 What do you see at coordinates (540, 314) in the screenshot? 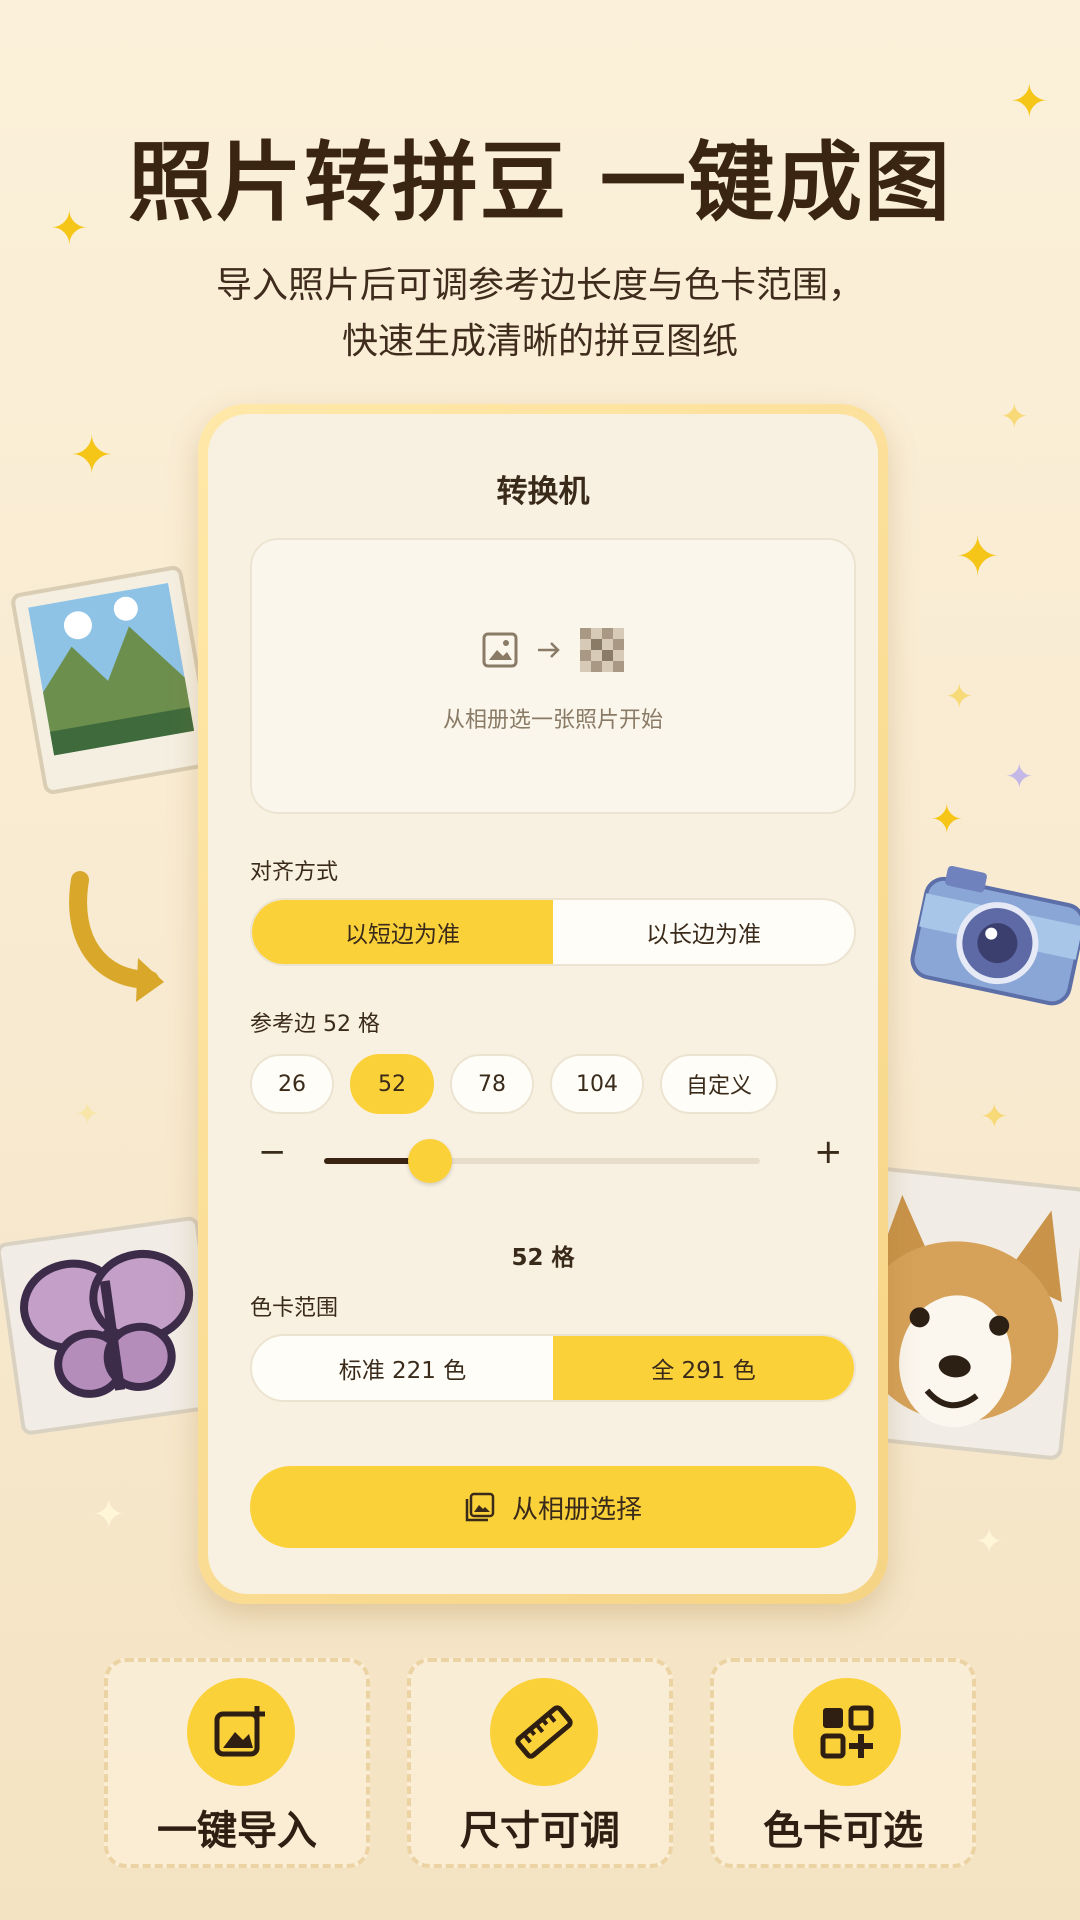
I see `hero-subtitle: 导入照片后可调参考边长度与色卡范围， 快速生成清晰的拼豆图纸` at bounding box center [540, 314].